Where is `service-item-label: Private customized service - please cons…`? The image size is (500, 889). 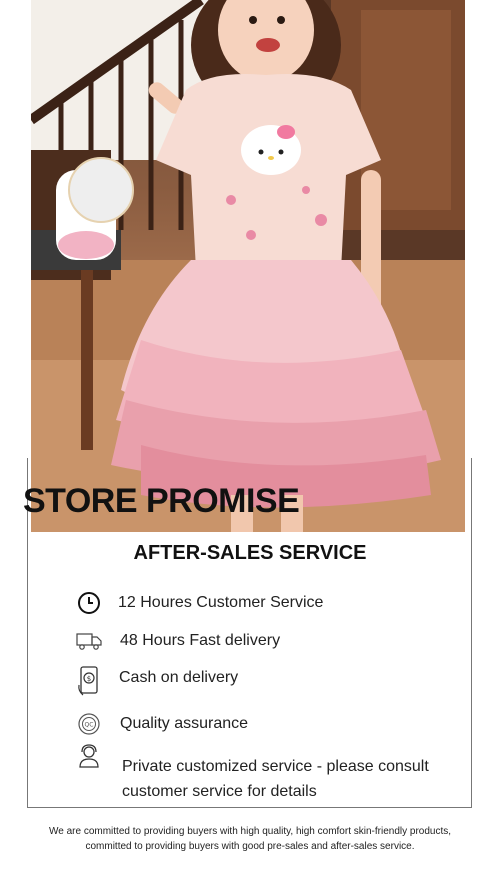 service-item-label: Private customized service - please cons… is located at coordinates (275, 779).